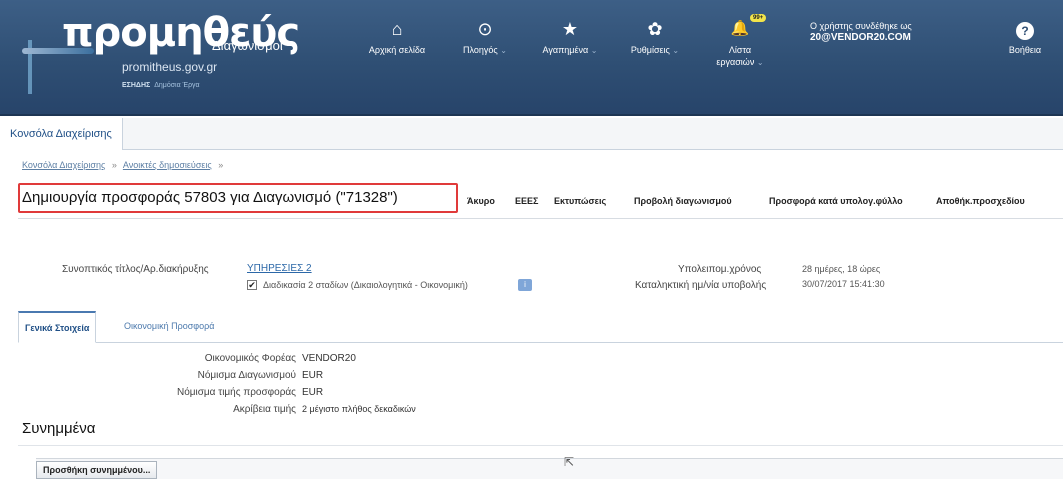 This screenshot has height=479, width=1063. What do you see at coordinates (397, 50) in the screenshot?
I see `nav-home-label: Αρχική σελίδα` at bounding box center [397, 50].